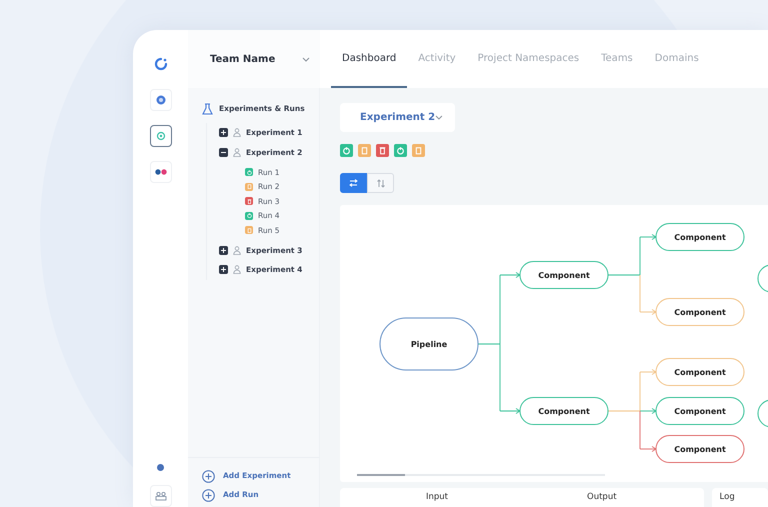  Describe the element at coordinates (223, 152) in the screenshot. I see `collapse-icon` at that location.